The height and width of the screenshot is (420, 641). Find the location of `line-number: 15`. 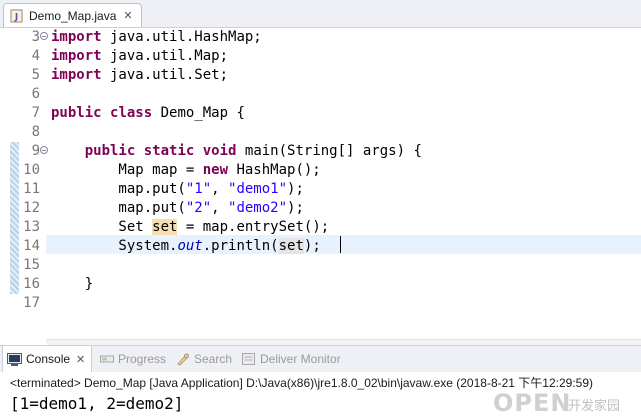

line-number: 15 is located at coordinates (31, 265).